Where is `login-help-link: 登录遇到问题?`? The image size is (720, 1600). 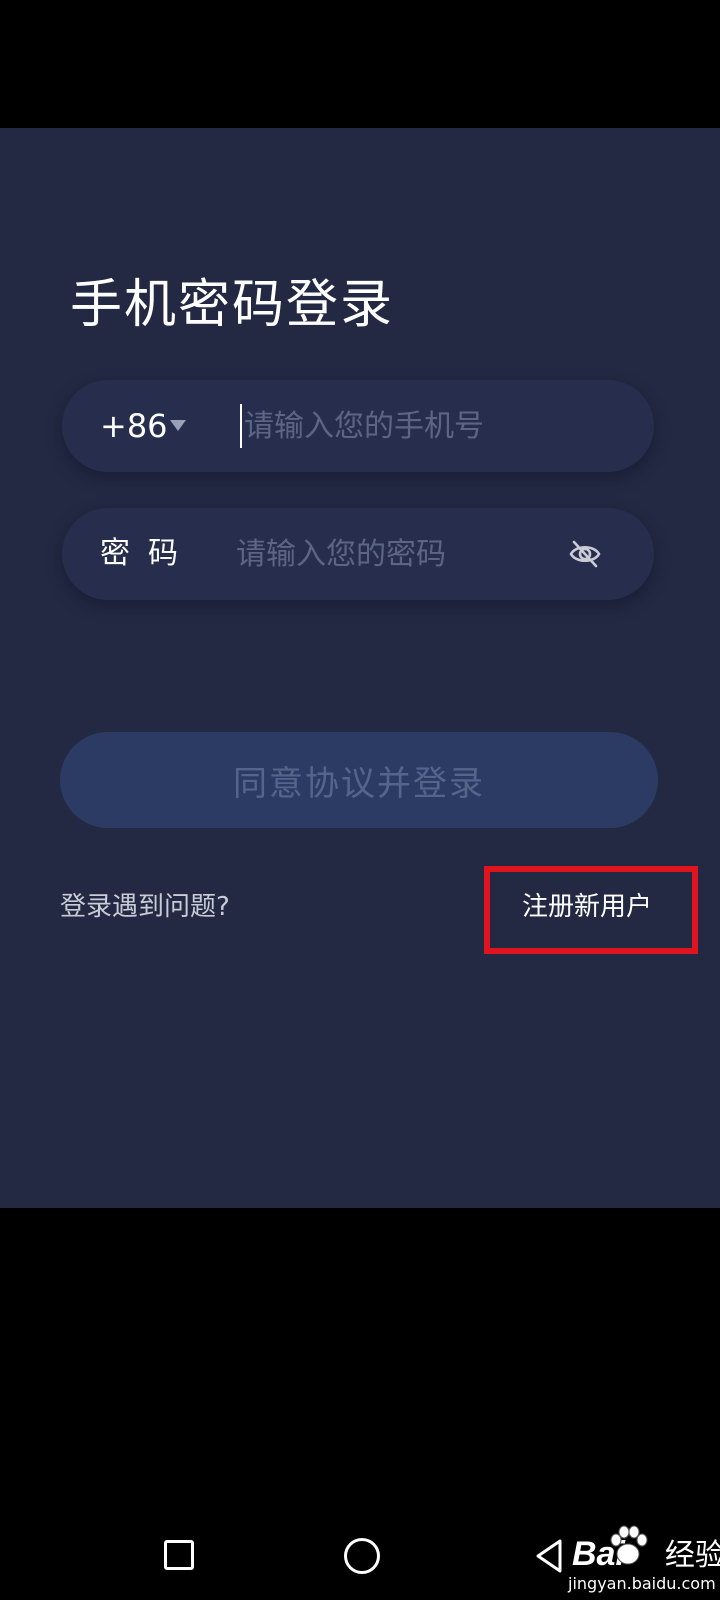 login-help-link: 登录遇到问题? is located at coordinates (145, 904).